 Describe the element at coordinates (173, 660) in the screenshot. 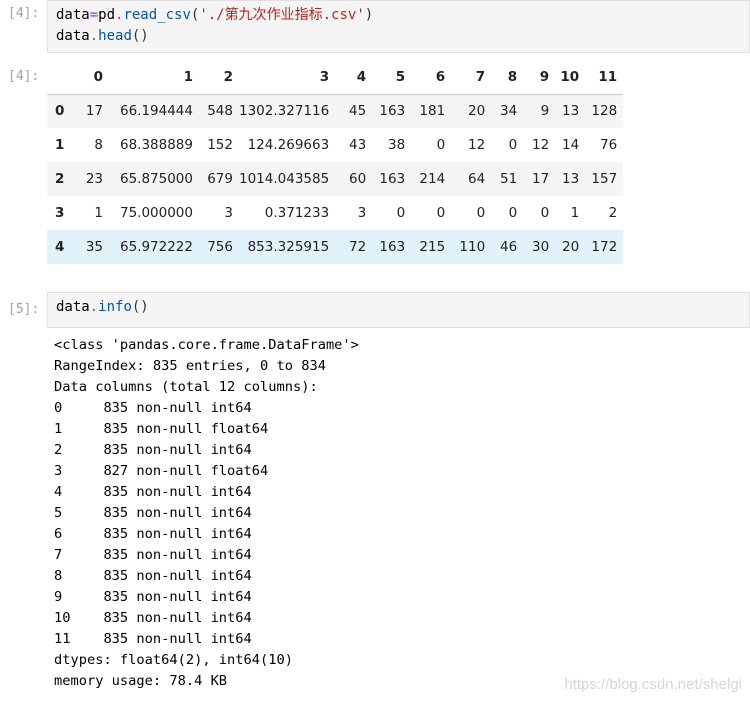

I see `output-line: dtypes: float64(2), int64(10)` at that location.